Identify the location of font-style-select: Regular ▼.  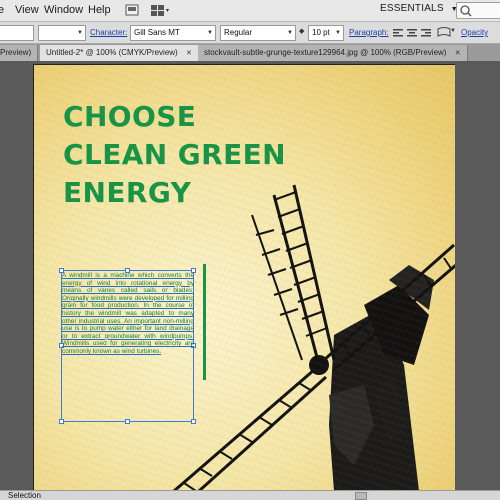
(258, 33).